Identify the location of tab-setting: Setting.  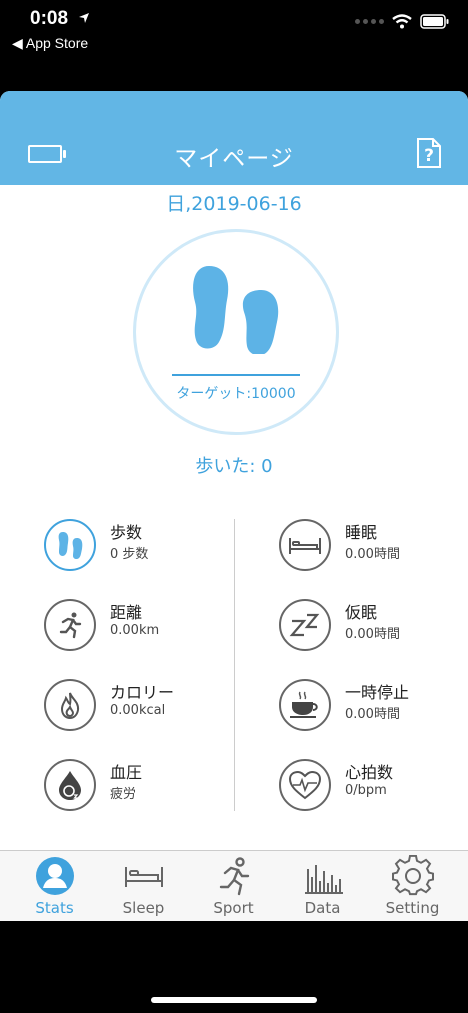
(412, 886).